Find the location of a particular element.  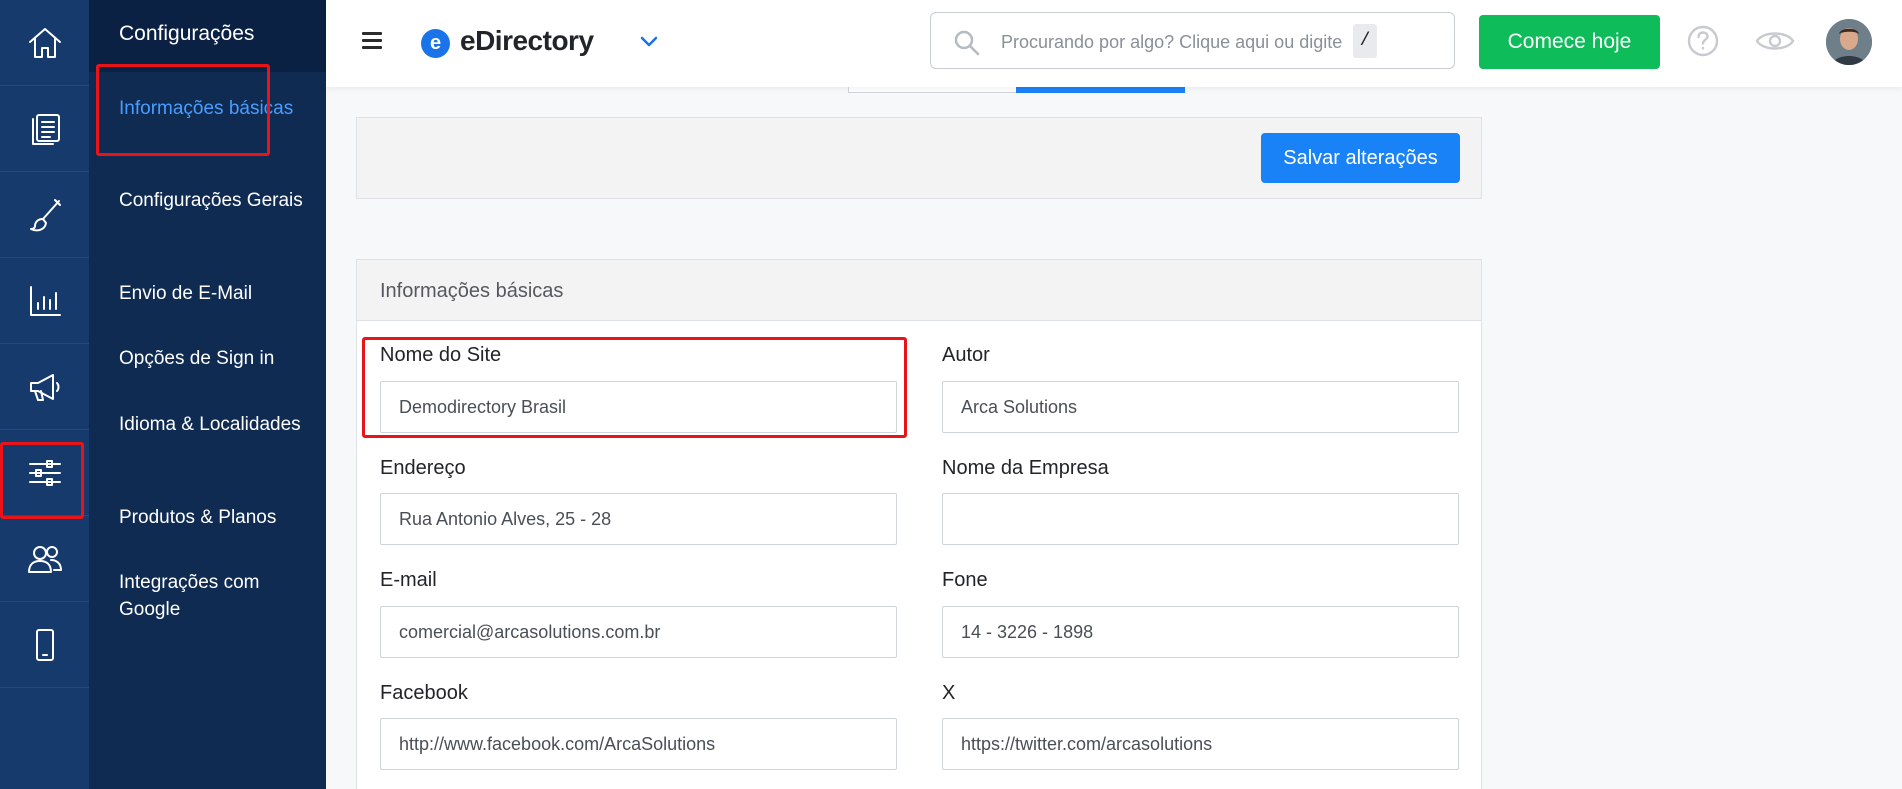

menu-toggle-icon is located at coordinates (372, 41).